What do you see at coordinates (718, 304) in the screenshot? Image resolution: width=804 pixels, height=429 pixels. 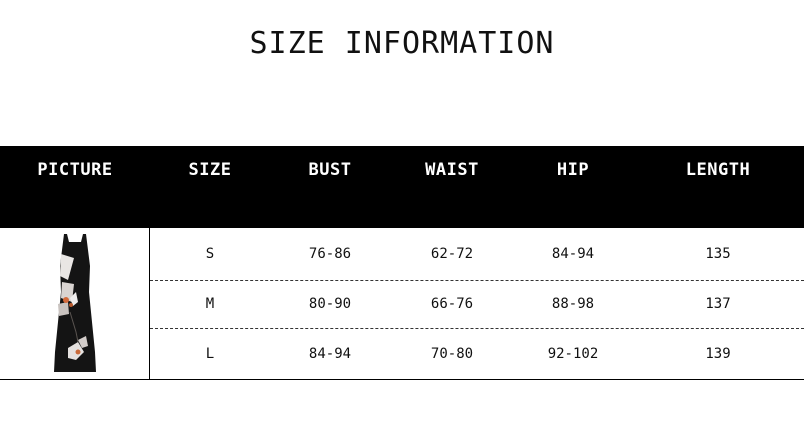 I see `table-row-m-length: 137` at bounding box center [718, 304].